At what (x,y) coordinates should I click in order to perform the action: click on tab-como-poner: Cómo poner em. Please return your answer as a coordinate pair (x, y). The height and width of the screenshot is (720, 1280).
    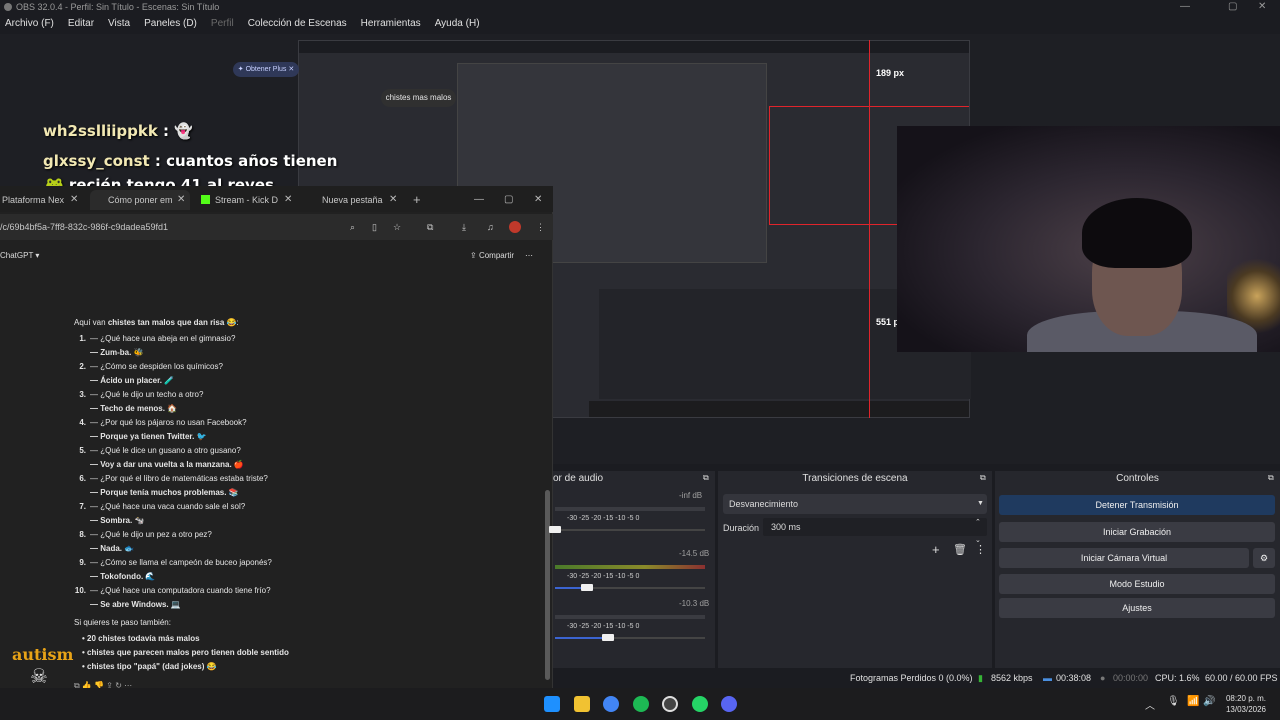
    Looking at the image, I should click on (140, 200).